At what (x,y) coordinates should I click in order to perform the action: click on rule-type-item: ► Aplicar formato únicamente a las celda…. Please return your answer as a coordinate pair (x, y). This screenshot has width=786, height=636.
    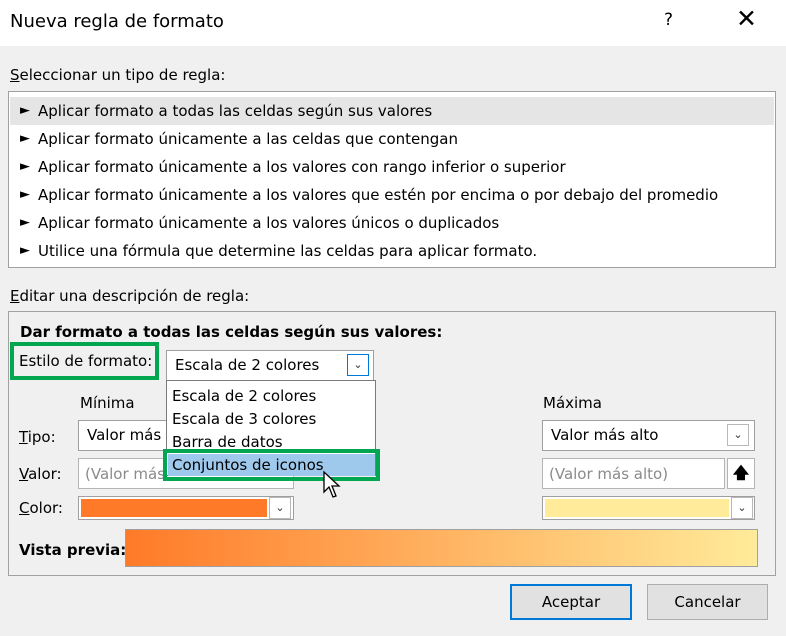
    Looking at the image, I should click on (392, 139).